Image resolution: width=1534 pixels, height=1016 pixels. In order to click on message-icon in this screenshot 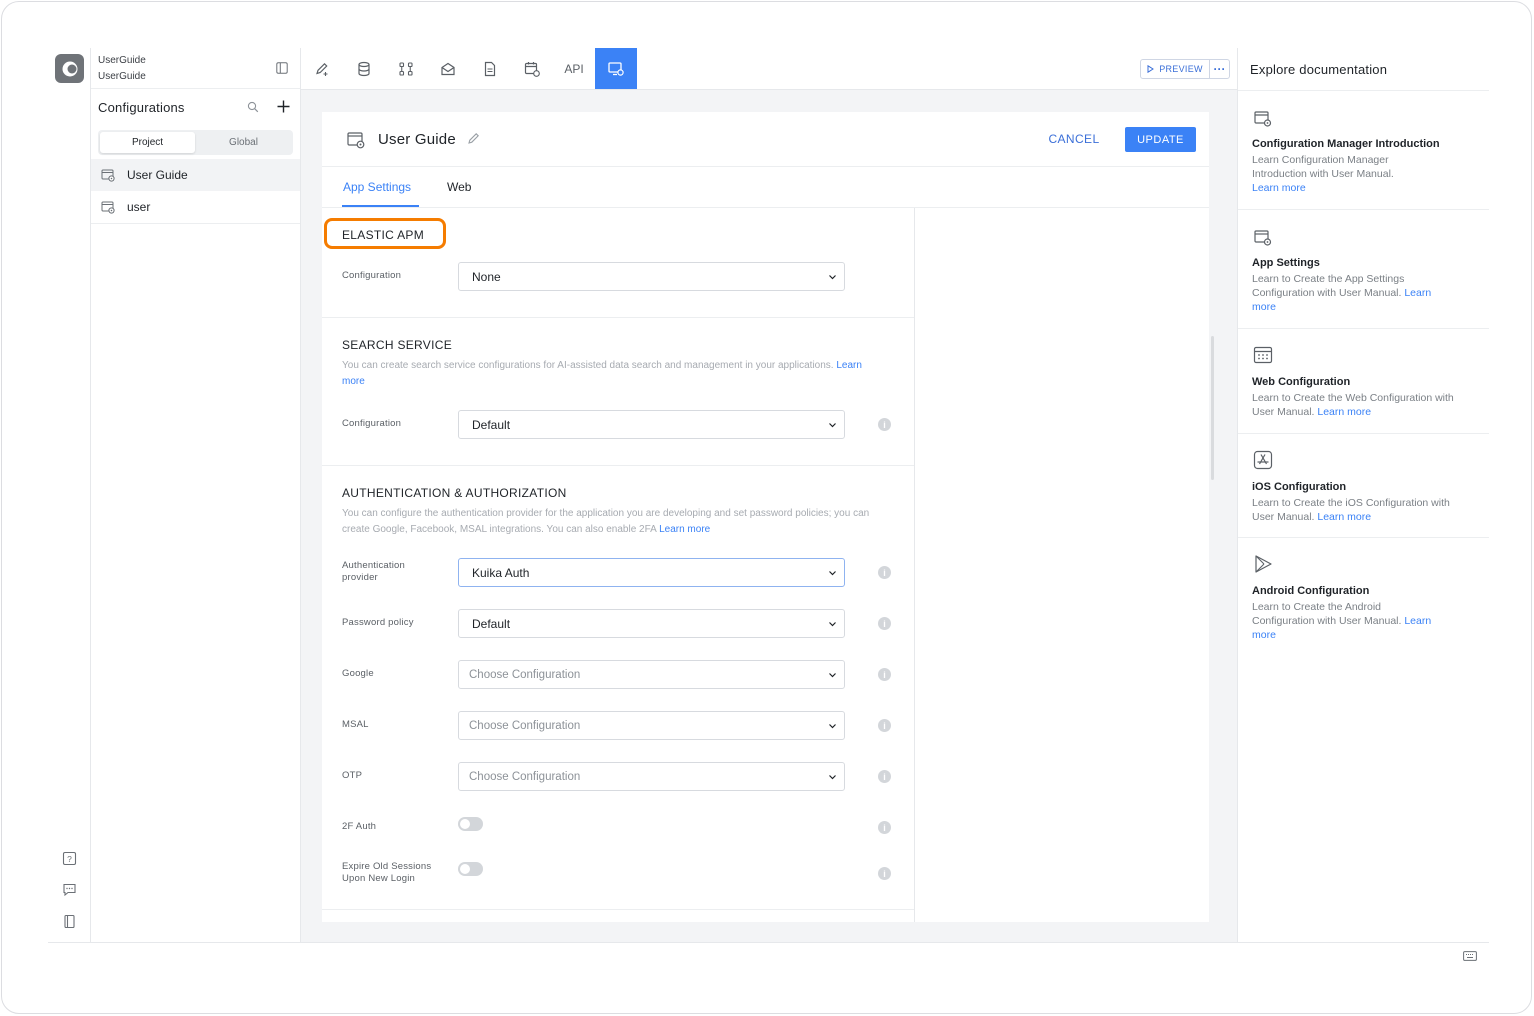, I will do `click(448, 68)`.